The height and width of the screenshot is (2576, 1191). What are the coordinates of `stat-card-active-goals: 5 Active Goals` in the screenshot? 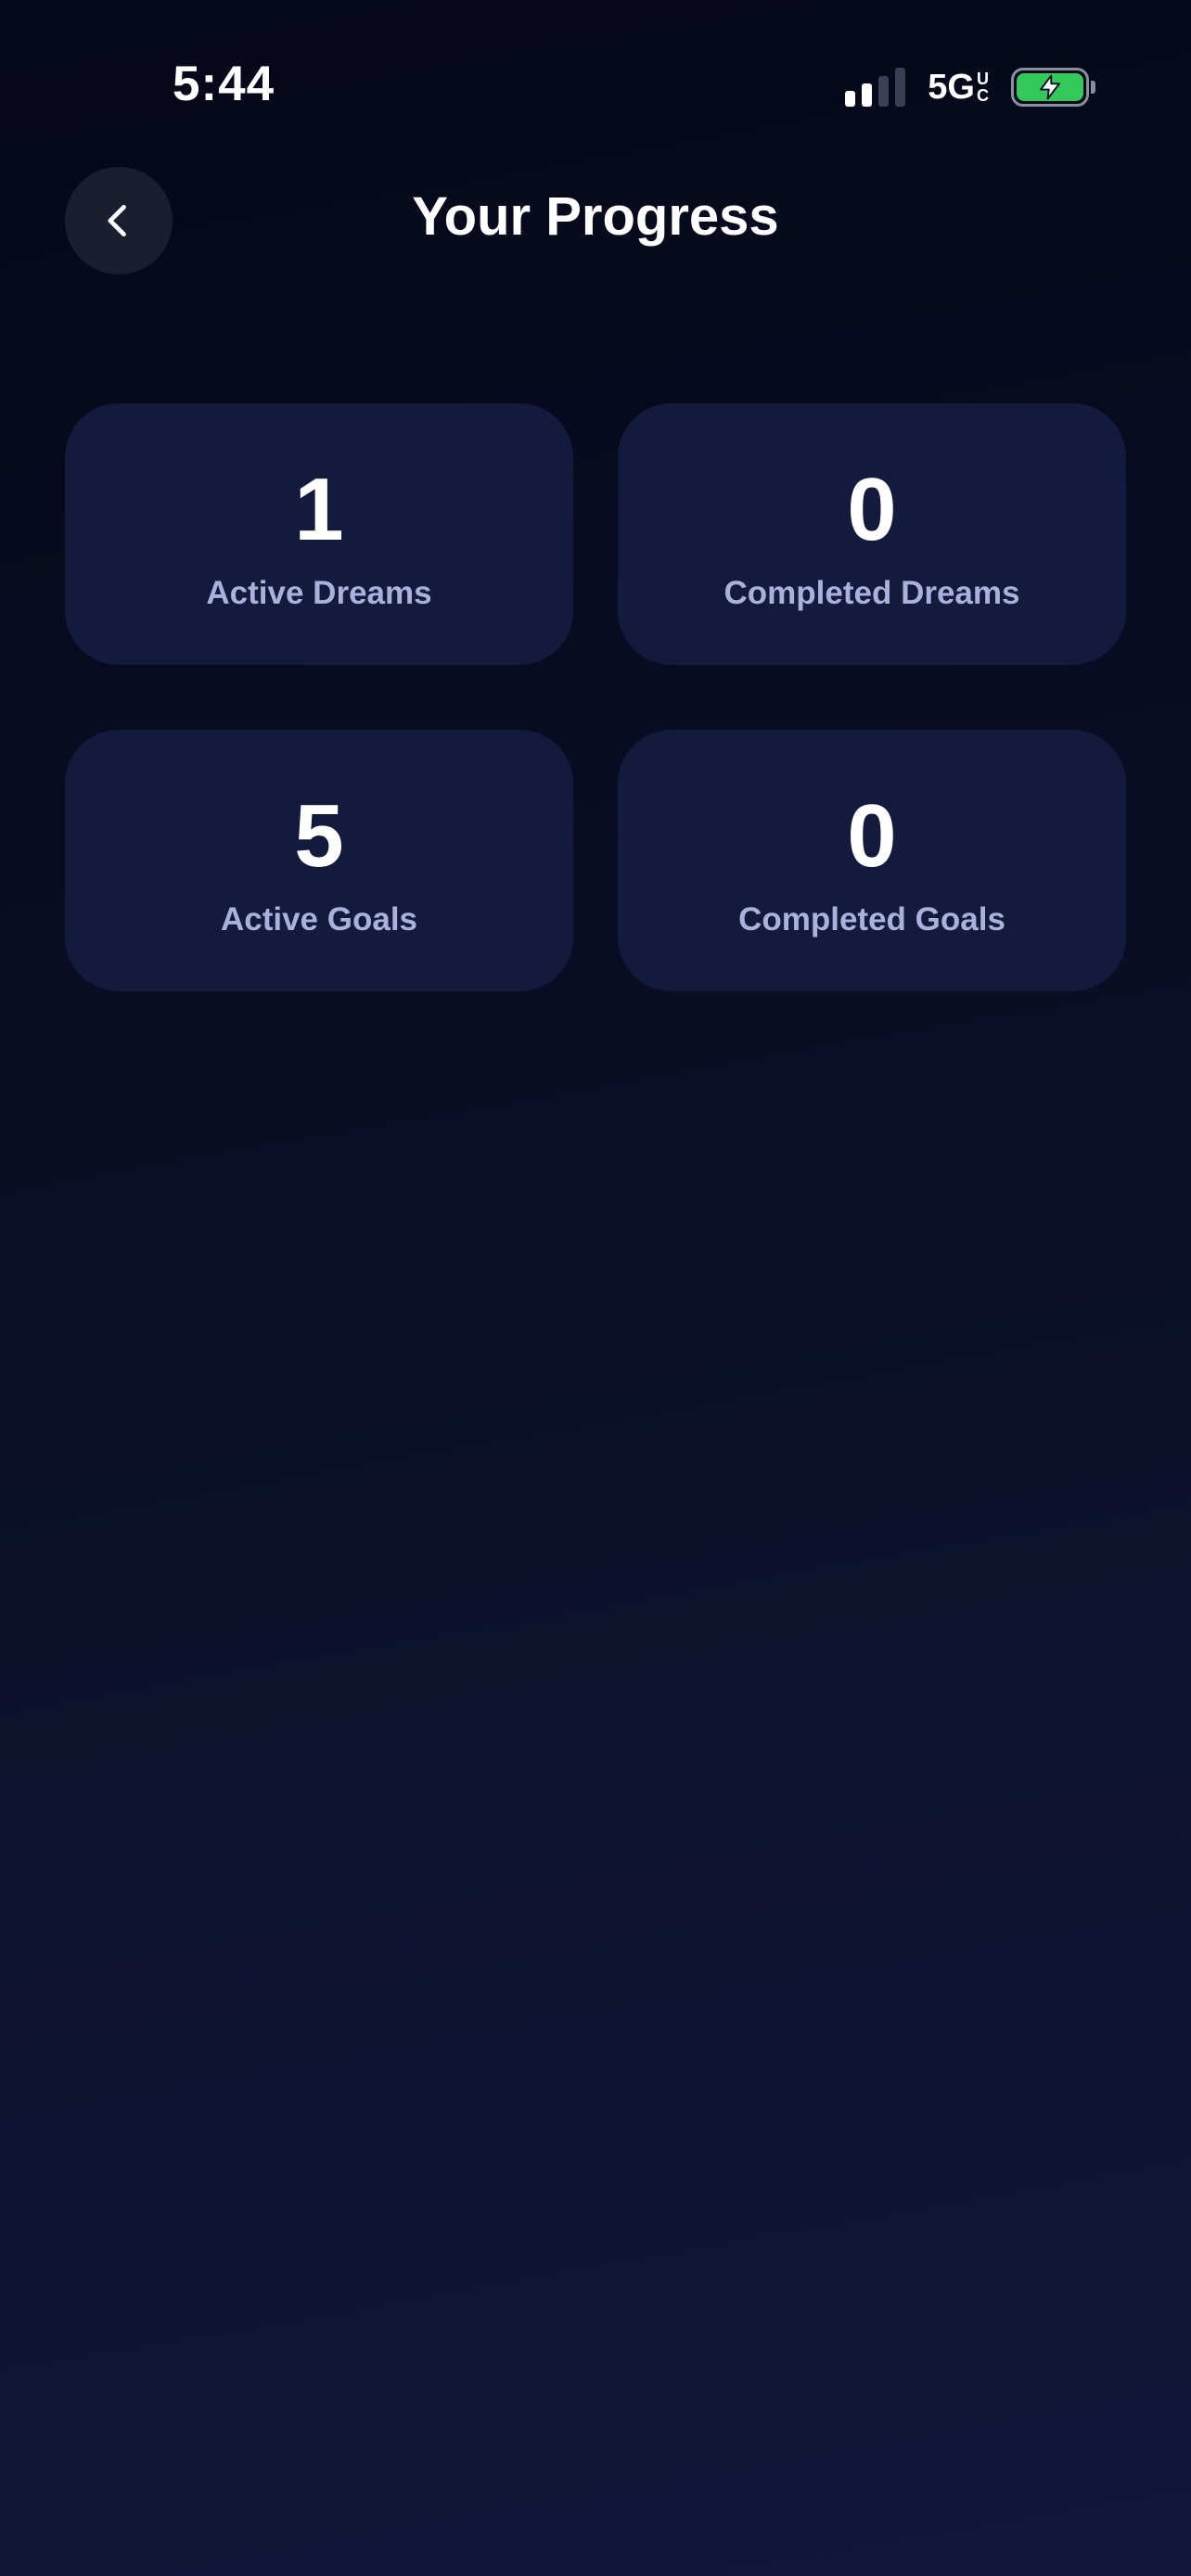 It's located at (319, 860).